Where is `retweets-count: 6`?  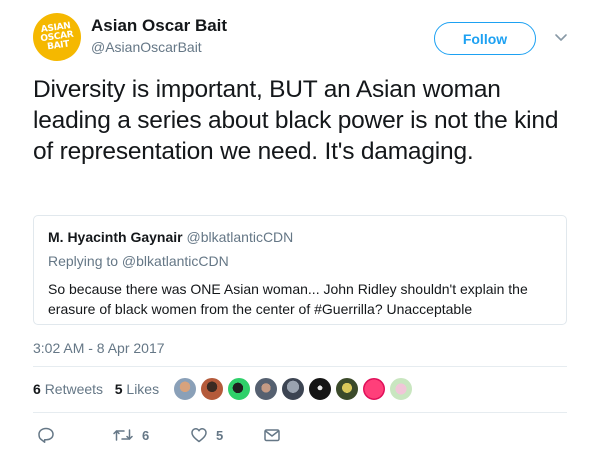 retweets-count: 6 is located at coordinates (37, 389).